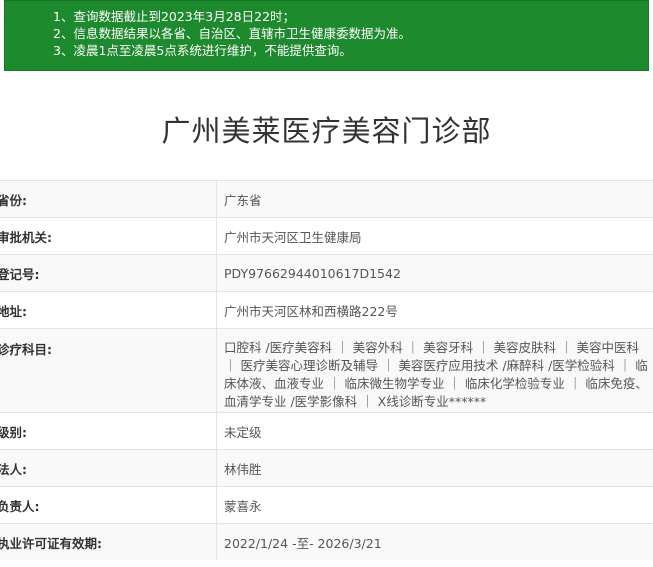 The height and width of the screenshot is (567, 653). I want to click on row-label: 负责人:, so click(108, 505).